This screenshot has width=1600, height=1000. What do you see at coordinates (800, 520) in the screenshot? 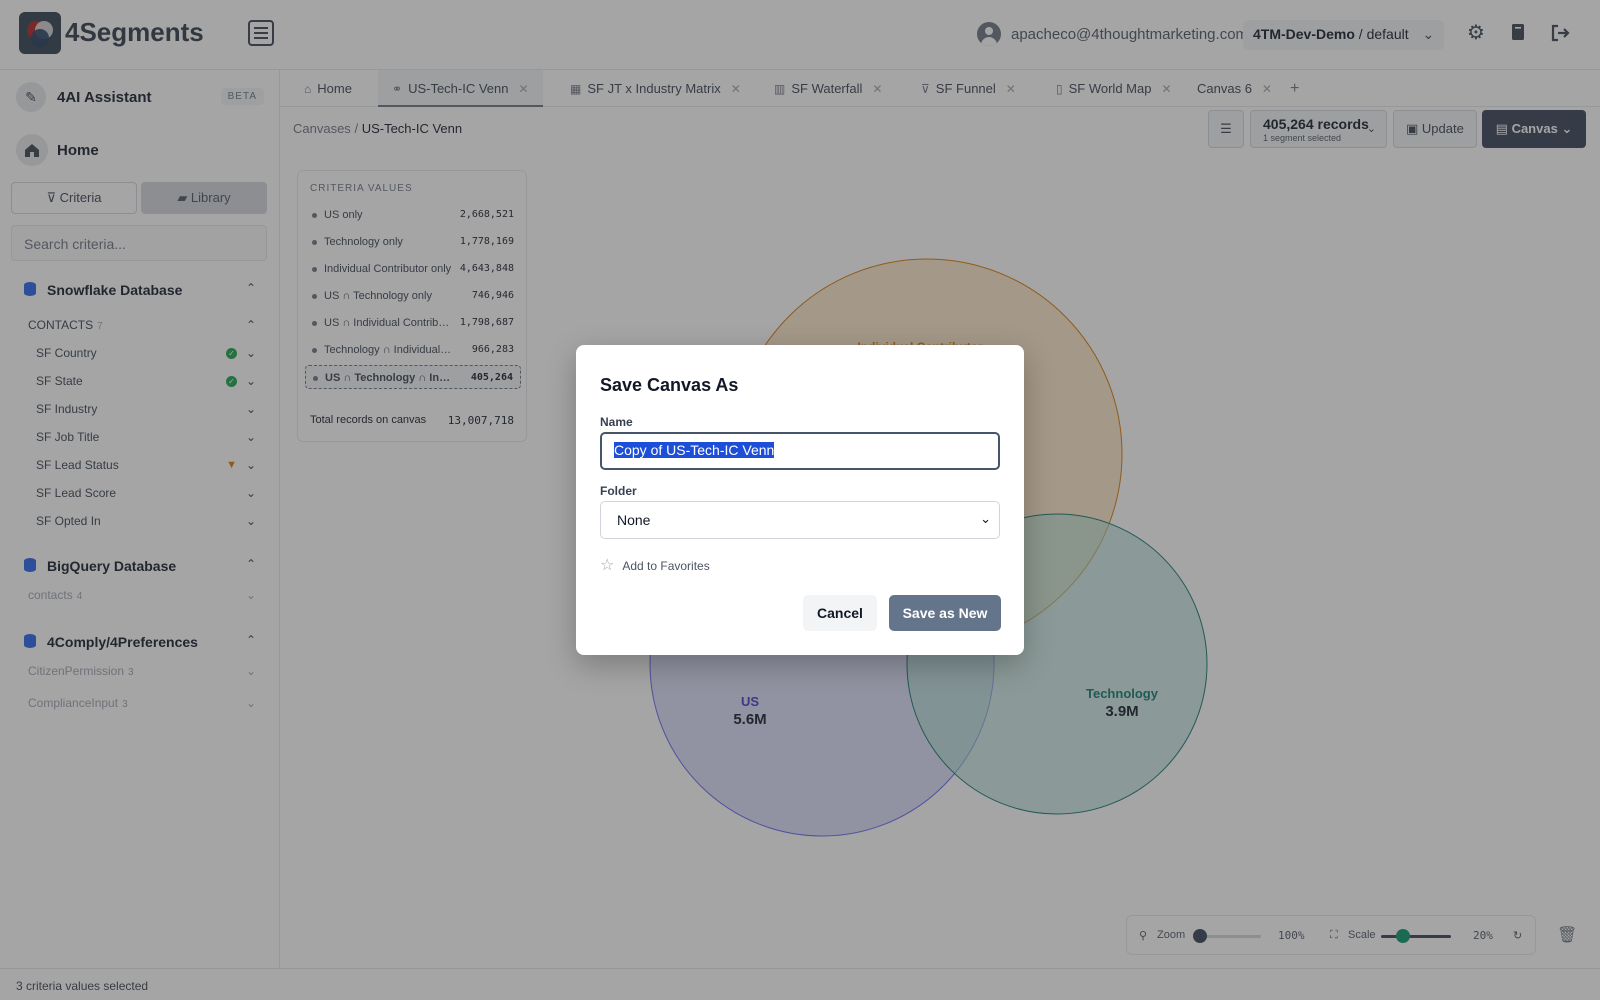
I see `folder-select: None ⌄` at bounding box center [800, 520].